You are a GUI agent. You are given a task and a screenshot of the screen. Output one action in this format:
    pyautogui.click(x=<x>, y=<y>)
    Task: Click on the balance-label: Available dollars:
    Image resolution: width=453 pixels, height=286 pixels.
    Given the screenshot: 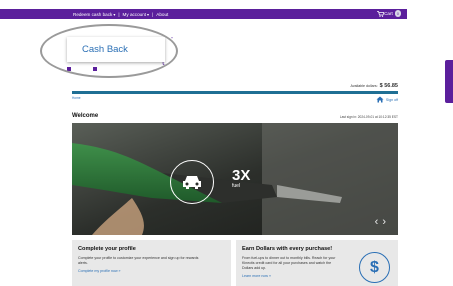 What is the action you would take?
    pyautogui.click(x=364, y=86)
    